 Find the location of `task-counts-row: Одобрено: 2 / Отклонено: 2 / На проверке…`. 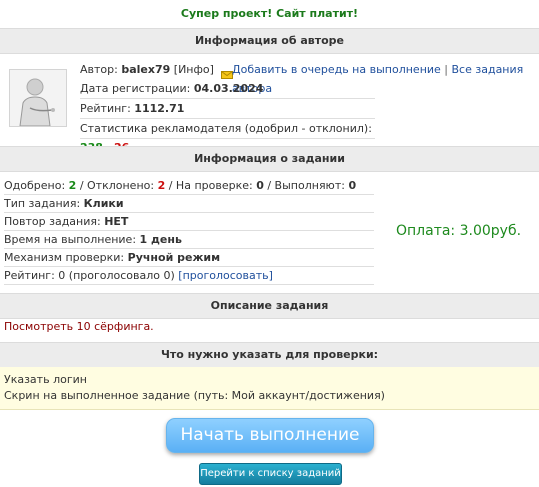

task-counts-row: Одобрено: 2 / Отклонено: 2 / На проверке… is located at coordinates (189, 186).